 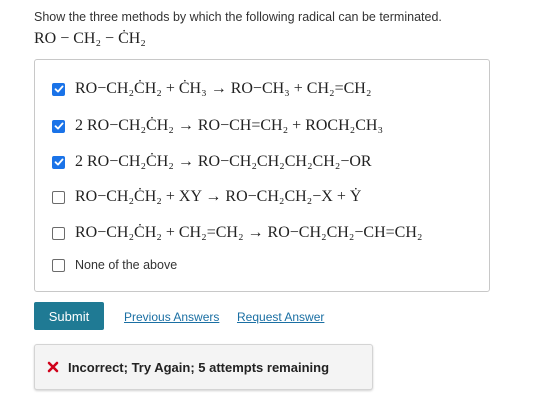 What do you see at coordinates (223, 88) in the screenshot?
I see `option-1-label: RO−CH₂ĊH₂ + ĊH₃ → RO−CH₃ + CH₂=CH₂` at bounding box center [223, 88].